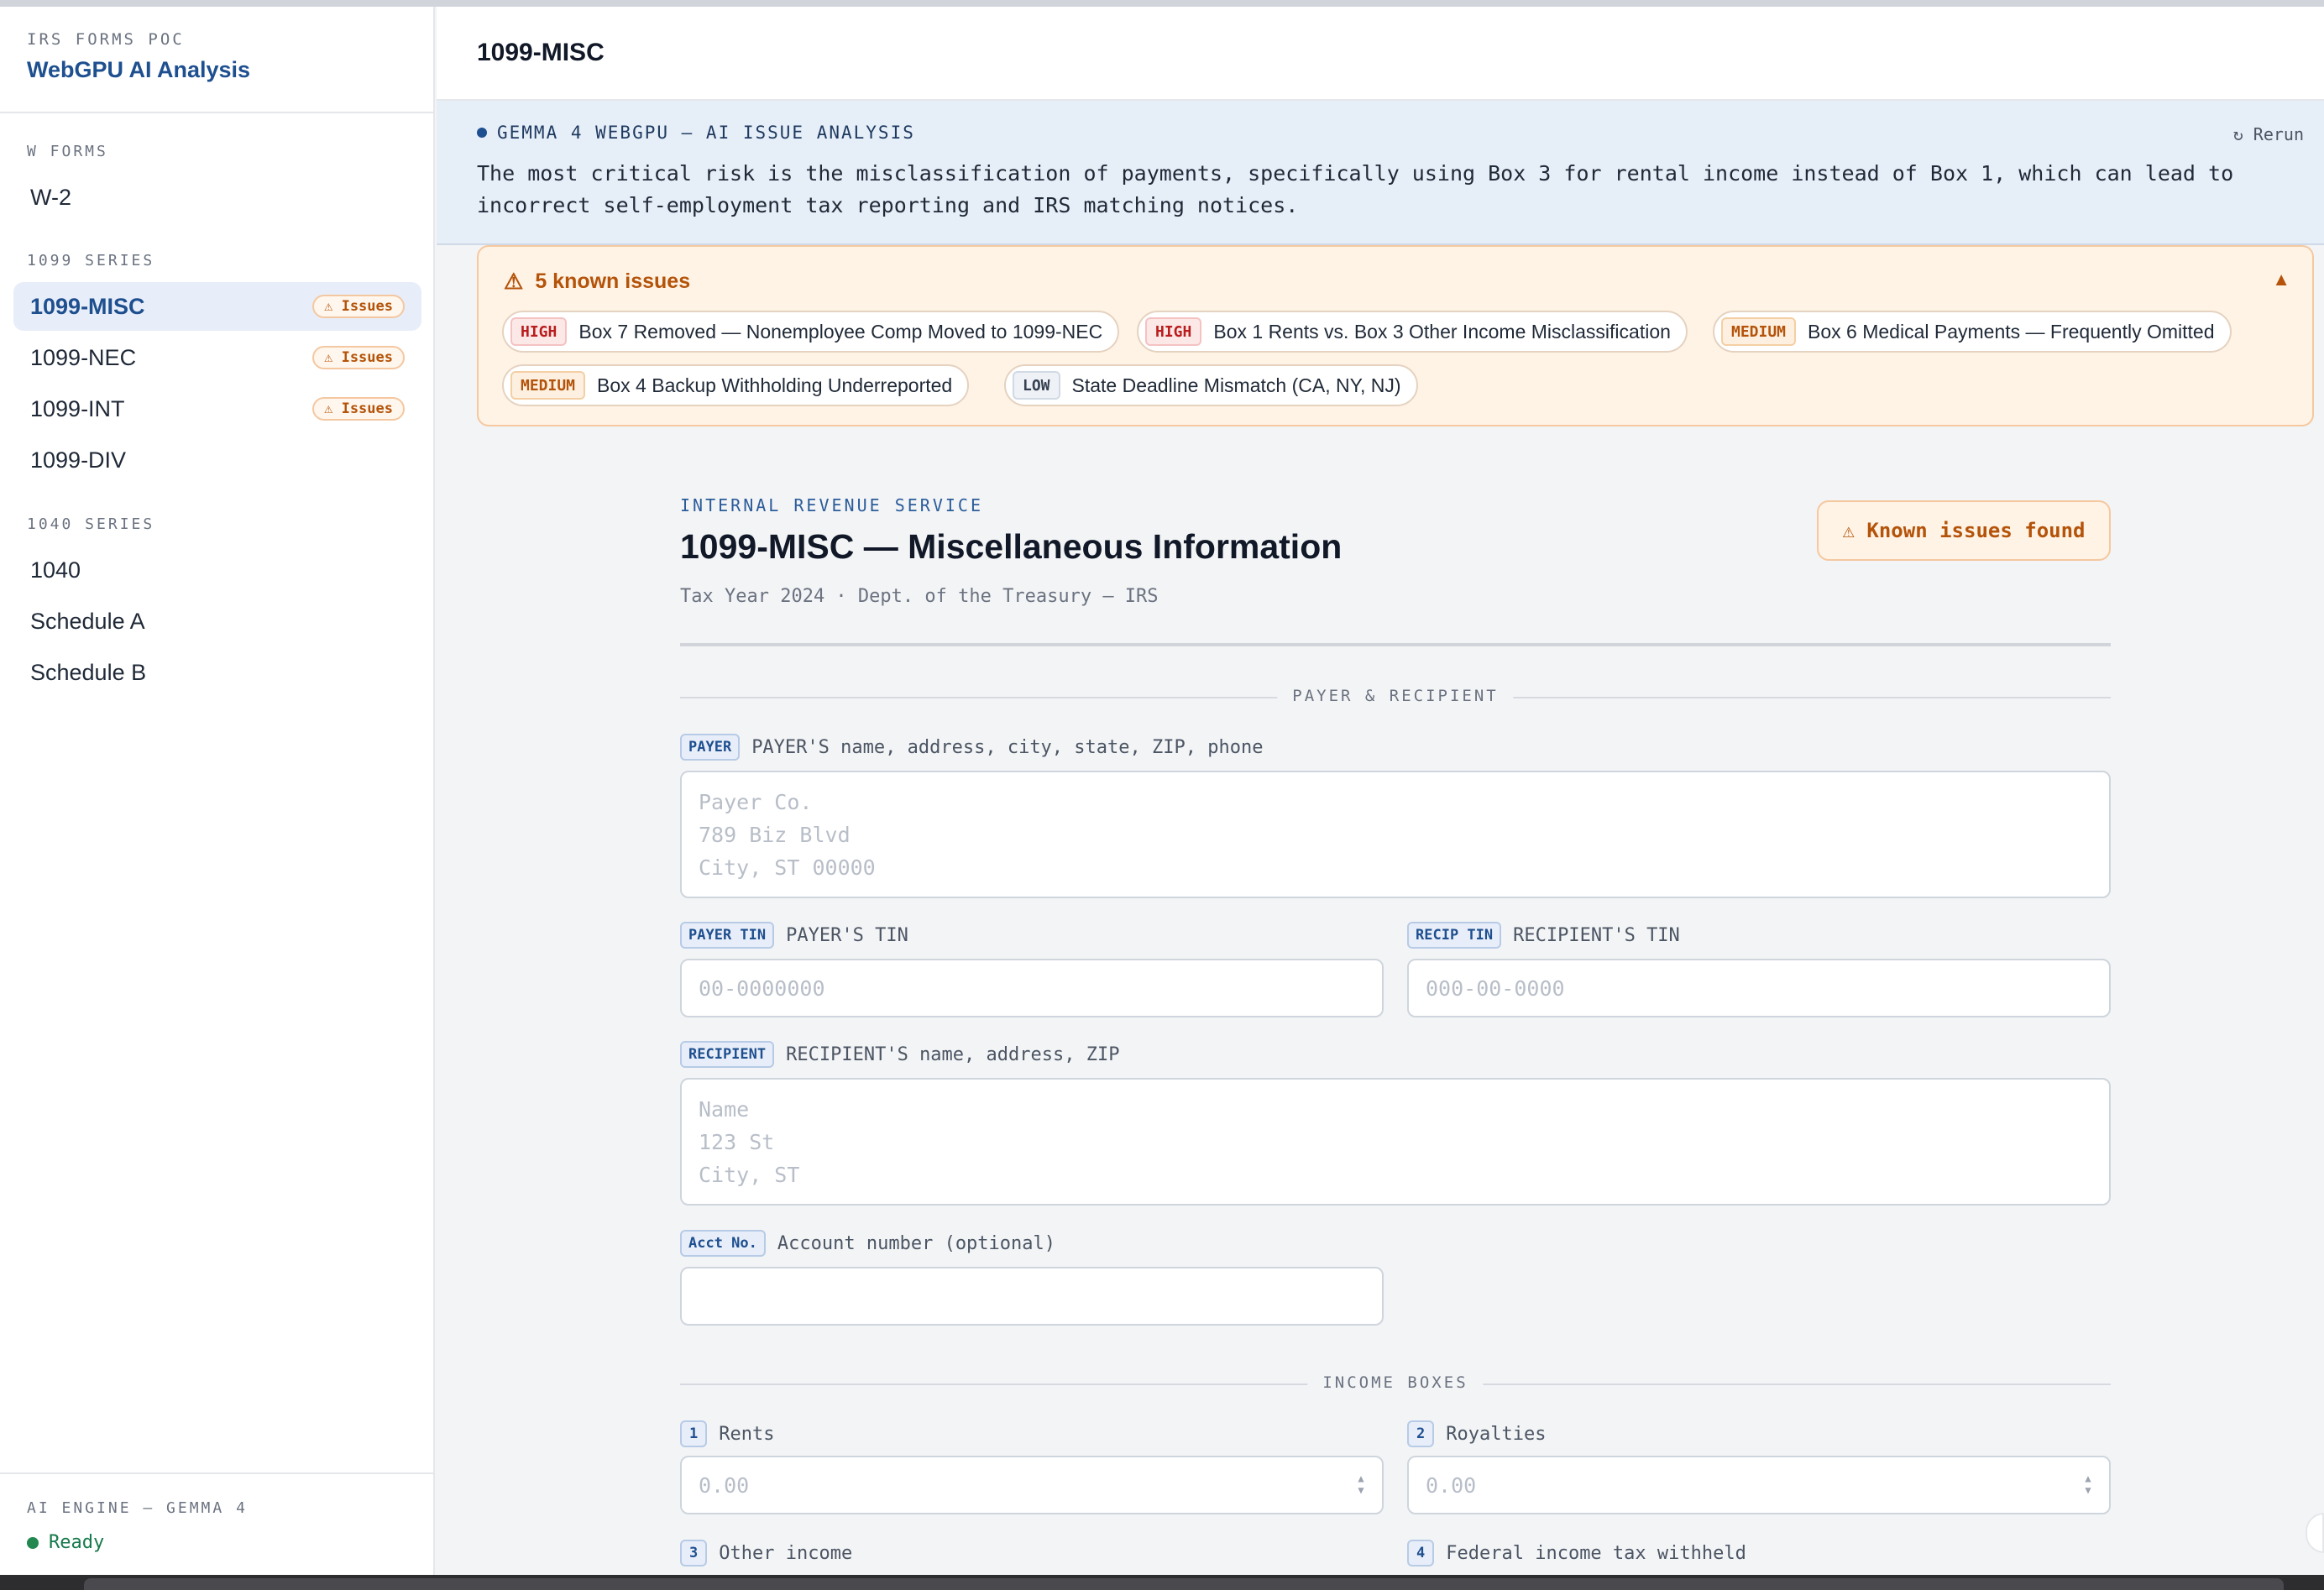  Describe the element at coordinates (91, 524) in the screenshot. I see `section-label-1040-series: 1040 SERIES` at that location.